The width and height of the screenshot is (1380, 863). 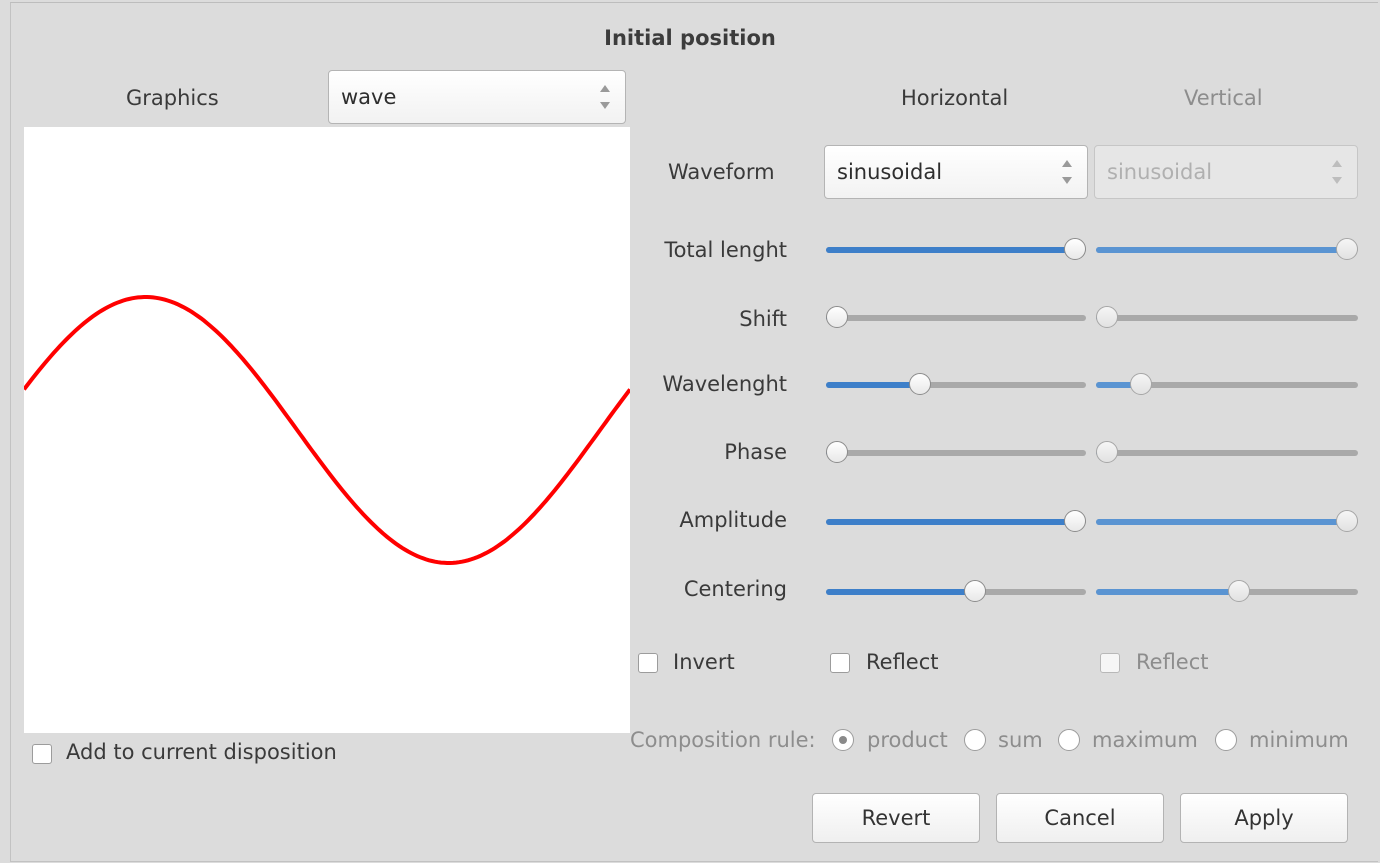 I want to click on wavelength-label: Wavelenght, so click(x=724, y=384).